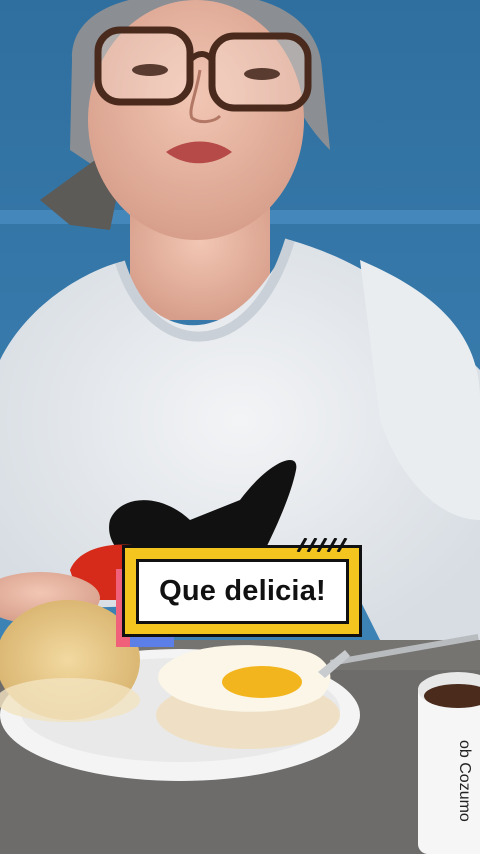 The width and height of the screenshot is (480, 854). What do you see at coordinates (150, 70) in the screenshot?
I see `left-eye` at bounding box center [150, 70].